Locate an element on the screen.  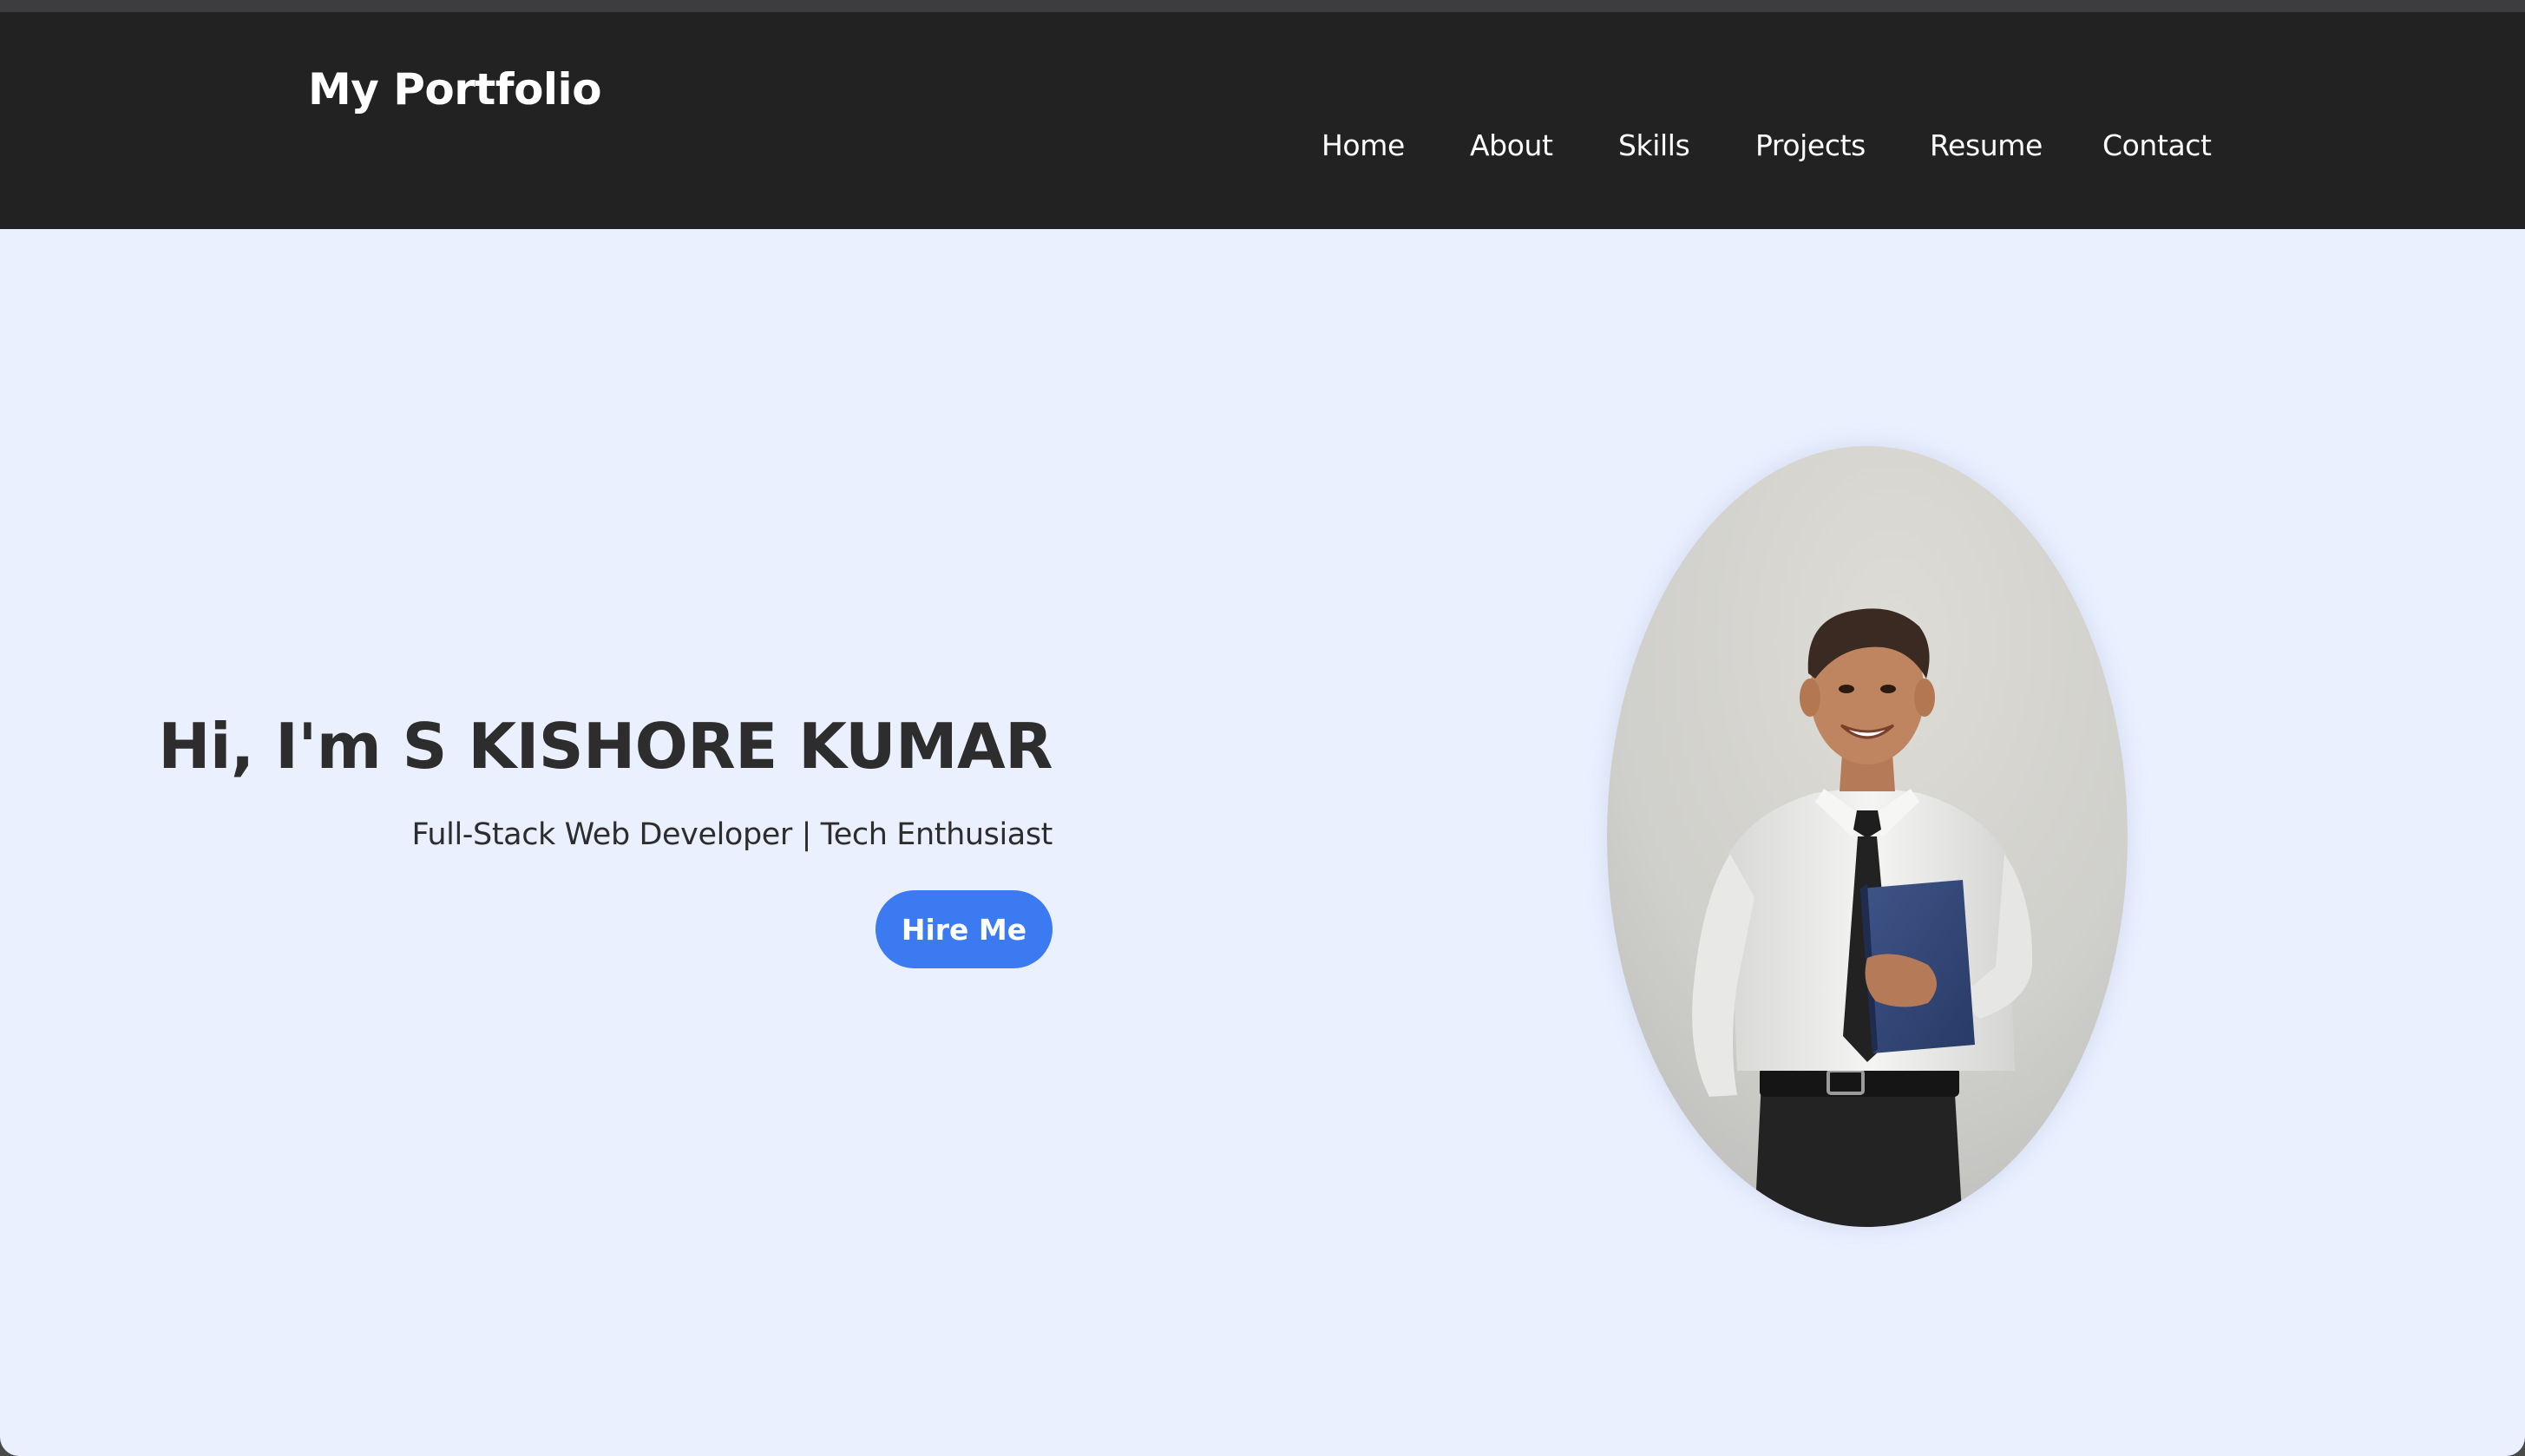
nav-link-home: Home is located at coordinates (1363, 145).